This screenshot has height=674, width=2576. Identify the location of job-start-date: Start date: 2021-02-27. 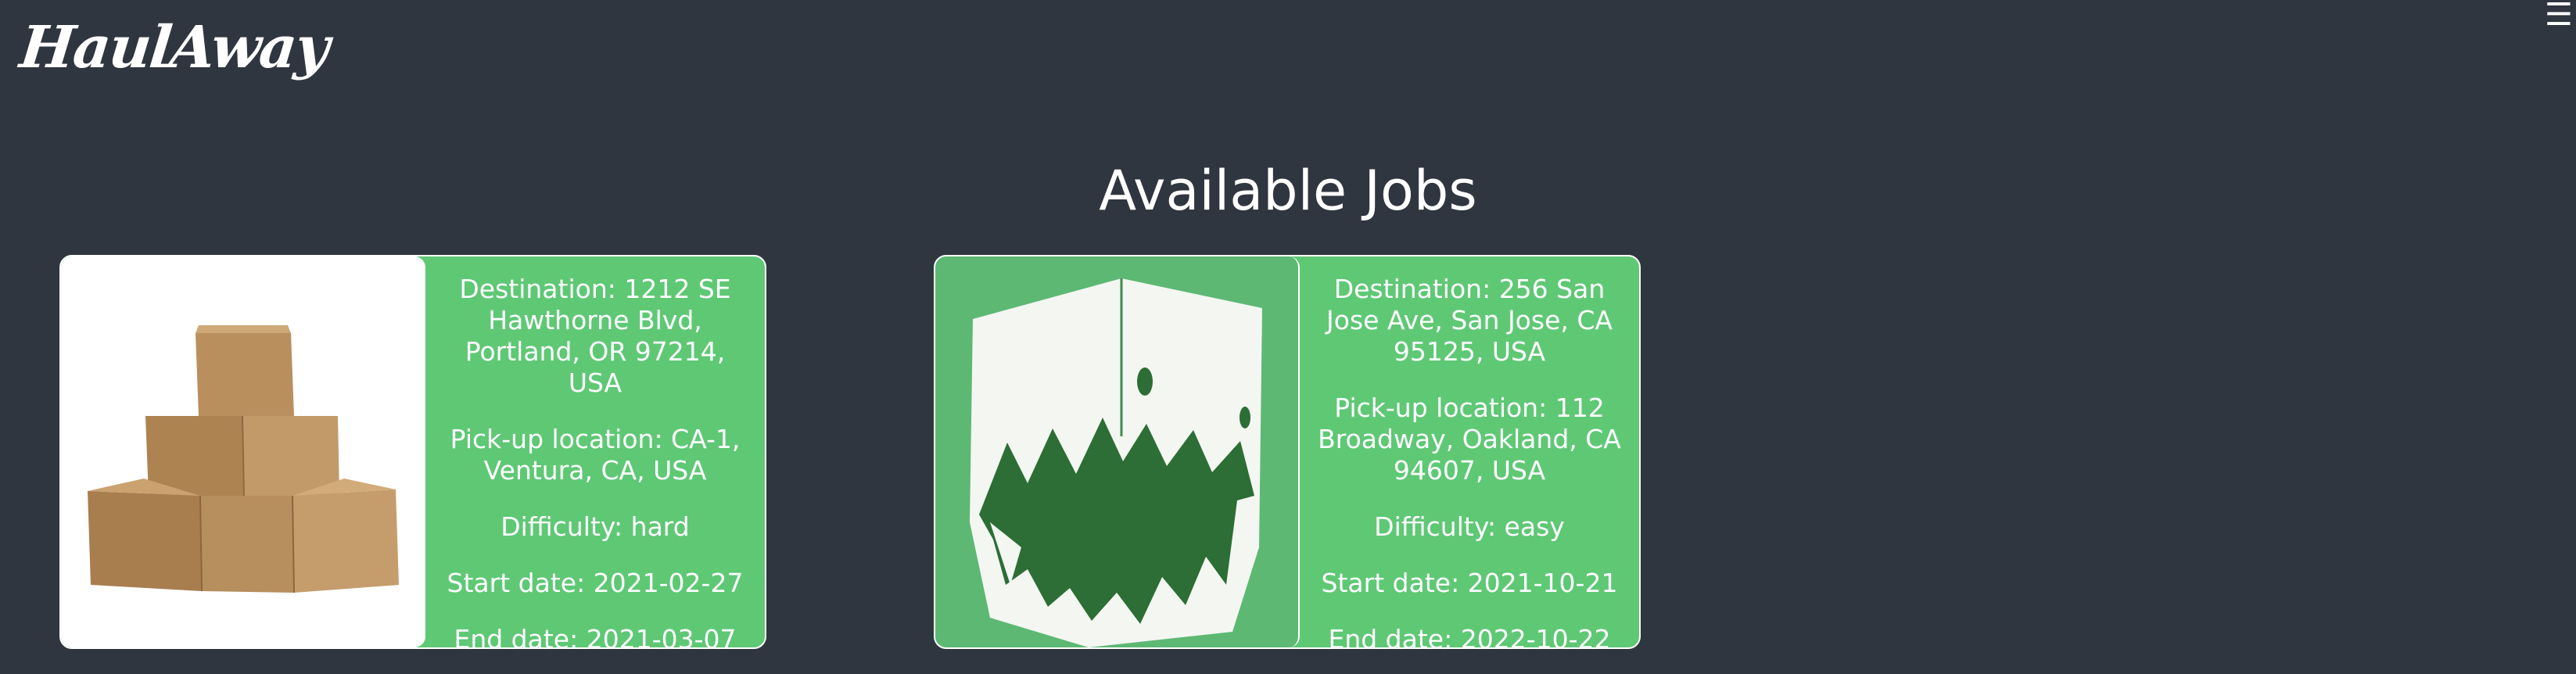
(595, 583).